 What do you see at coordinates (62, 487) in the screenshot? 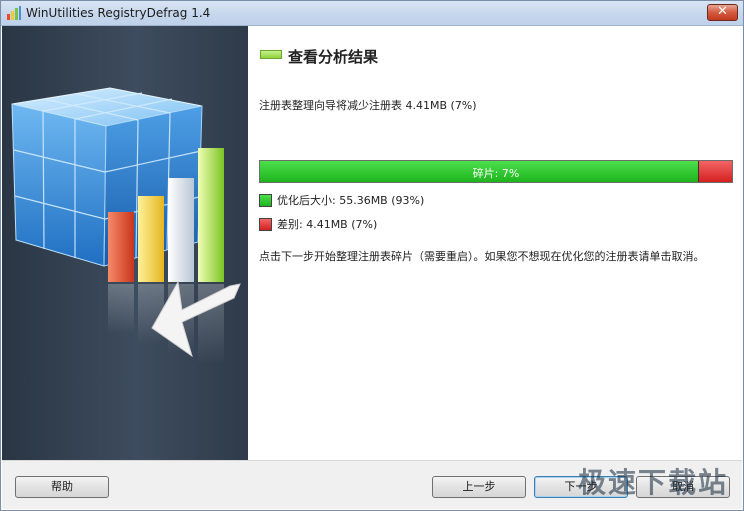
I see `help-button: 帮助` at bounding box center [62, 487].